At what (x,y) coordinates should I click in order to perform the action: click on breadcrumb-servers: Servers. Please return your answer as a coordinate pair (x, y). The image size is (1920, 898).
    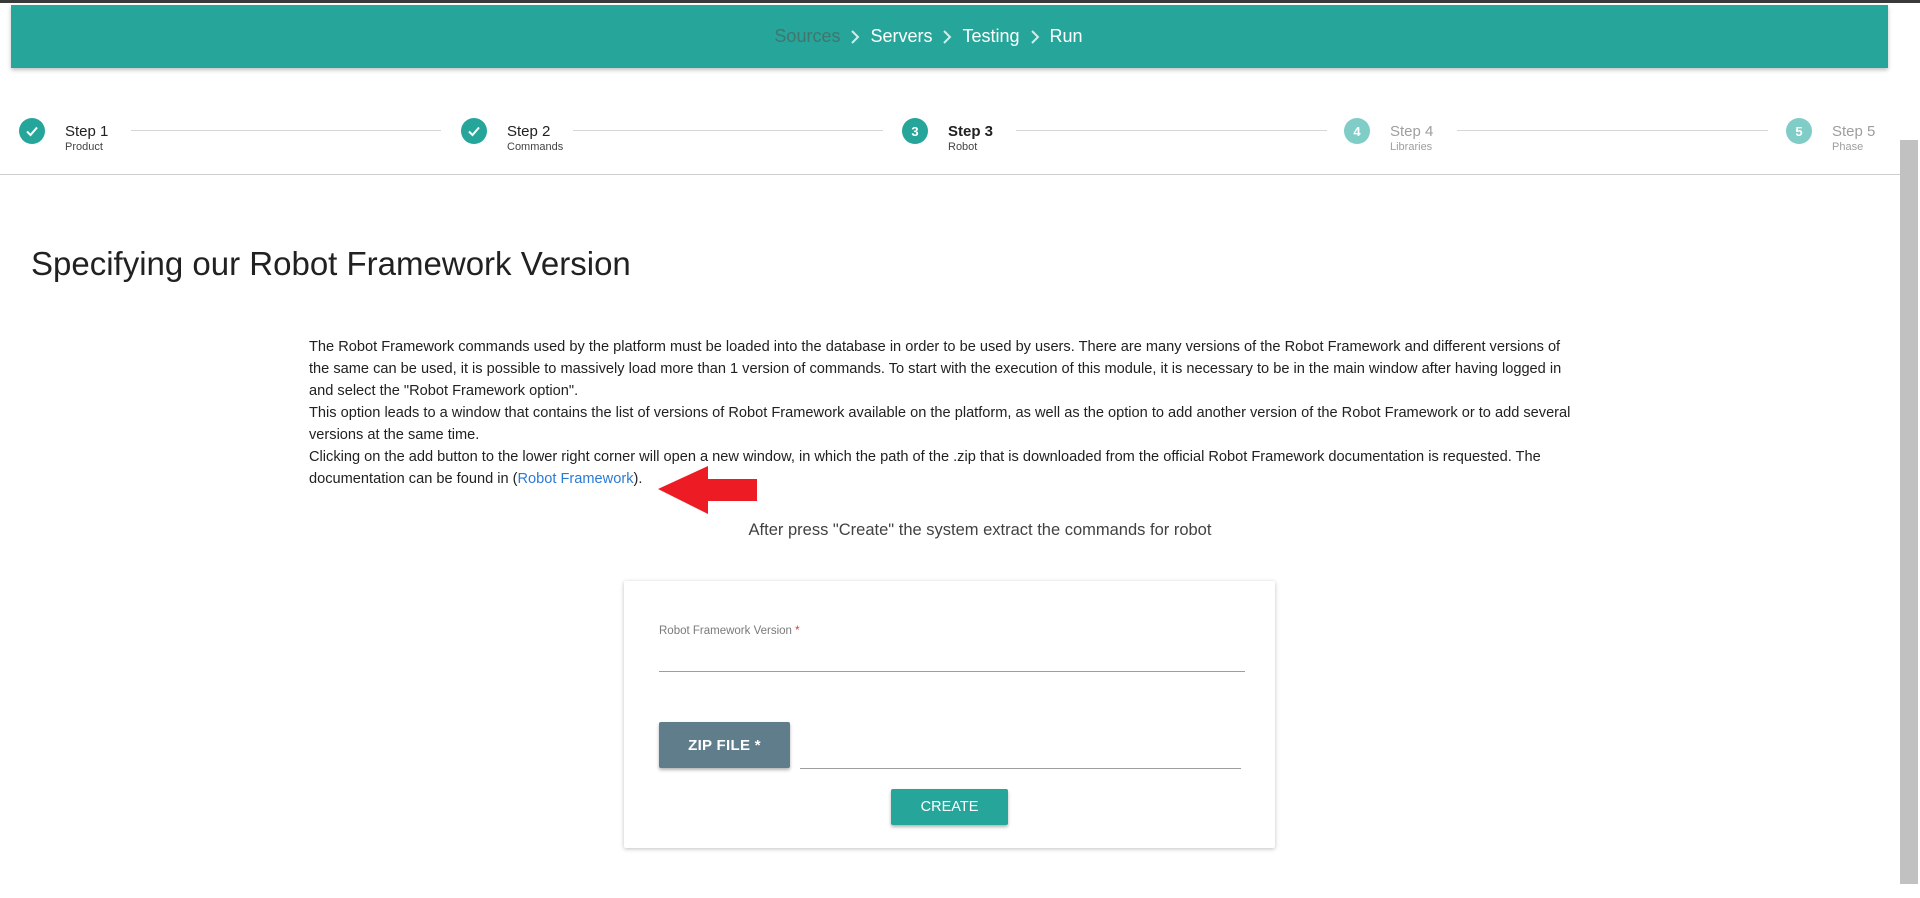
    Looking at the image, I should click on (901, 36).